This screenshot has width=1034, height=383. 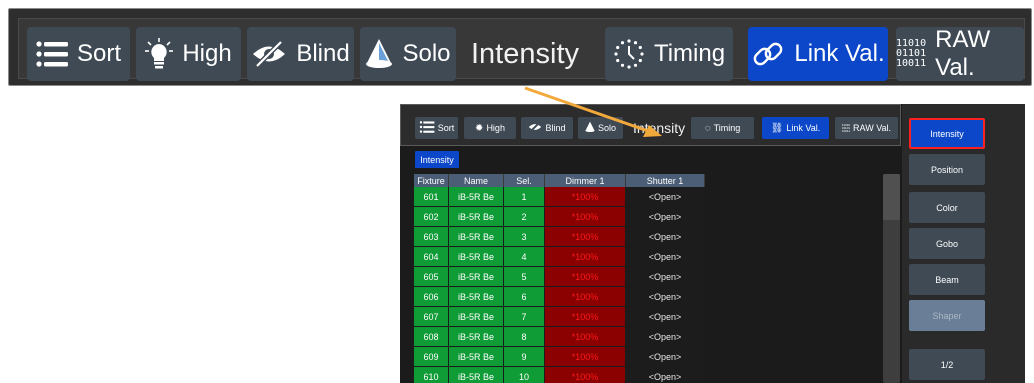 What do you see at coordinates (593, 111) in the screenshot?
I see `callout-arrow` at bounding box center [593, 111].